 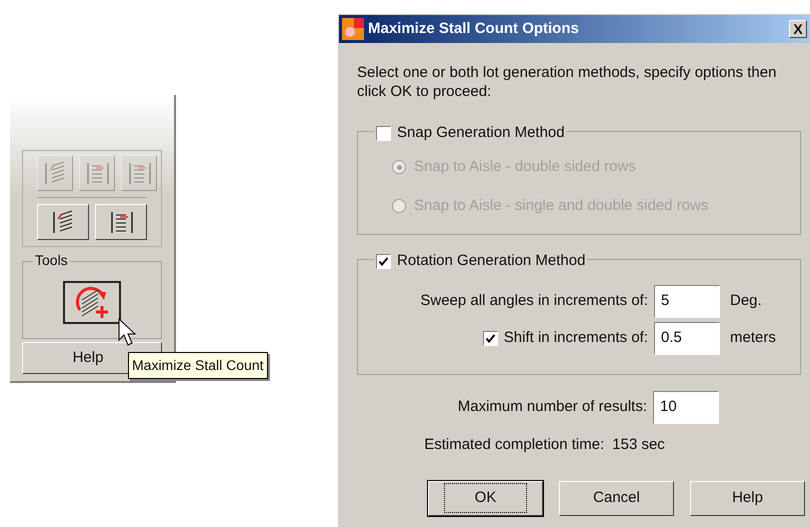 I want to click on input-field: 0.5, so click(x=687, y=338).